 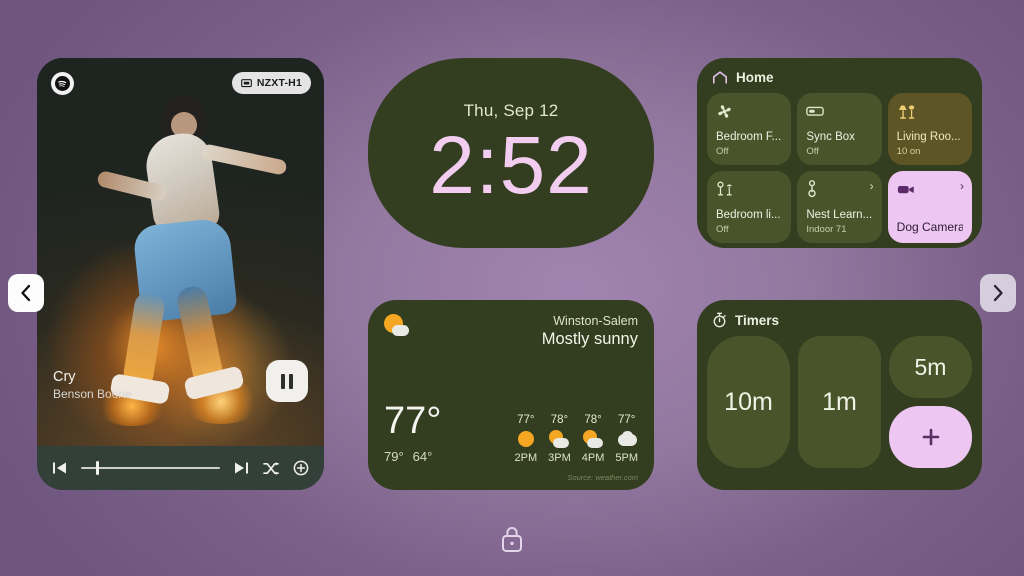 What do you see at coordinates (60, 468) in the screenshot?
I see `previous-track-button` at bounding box center [60, 468].